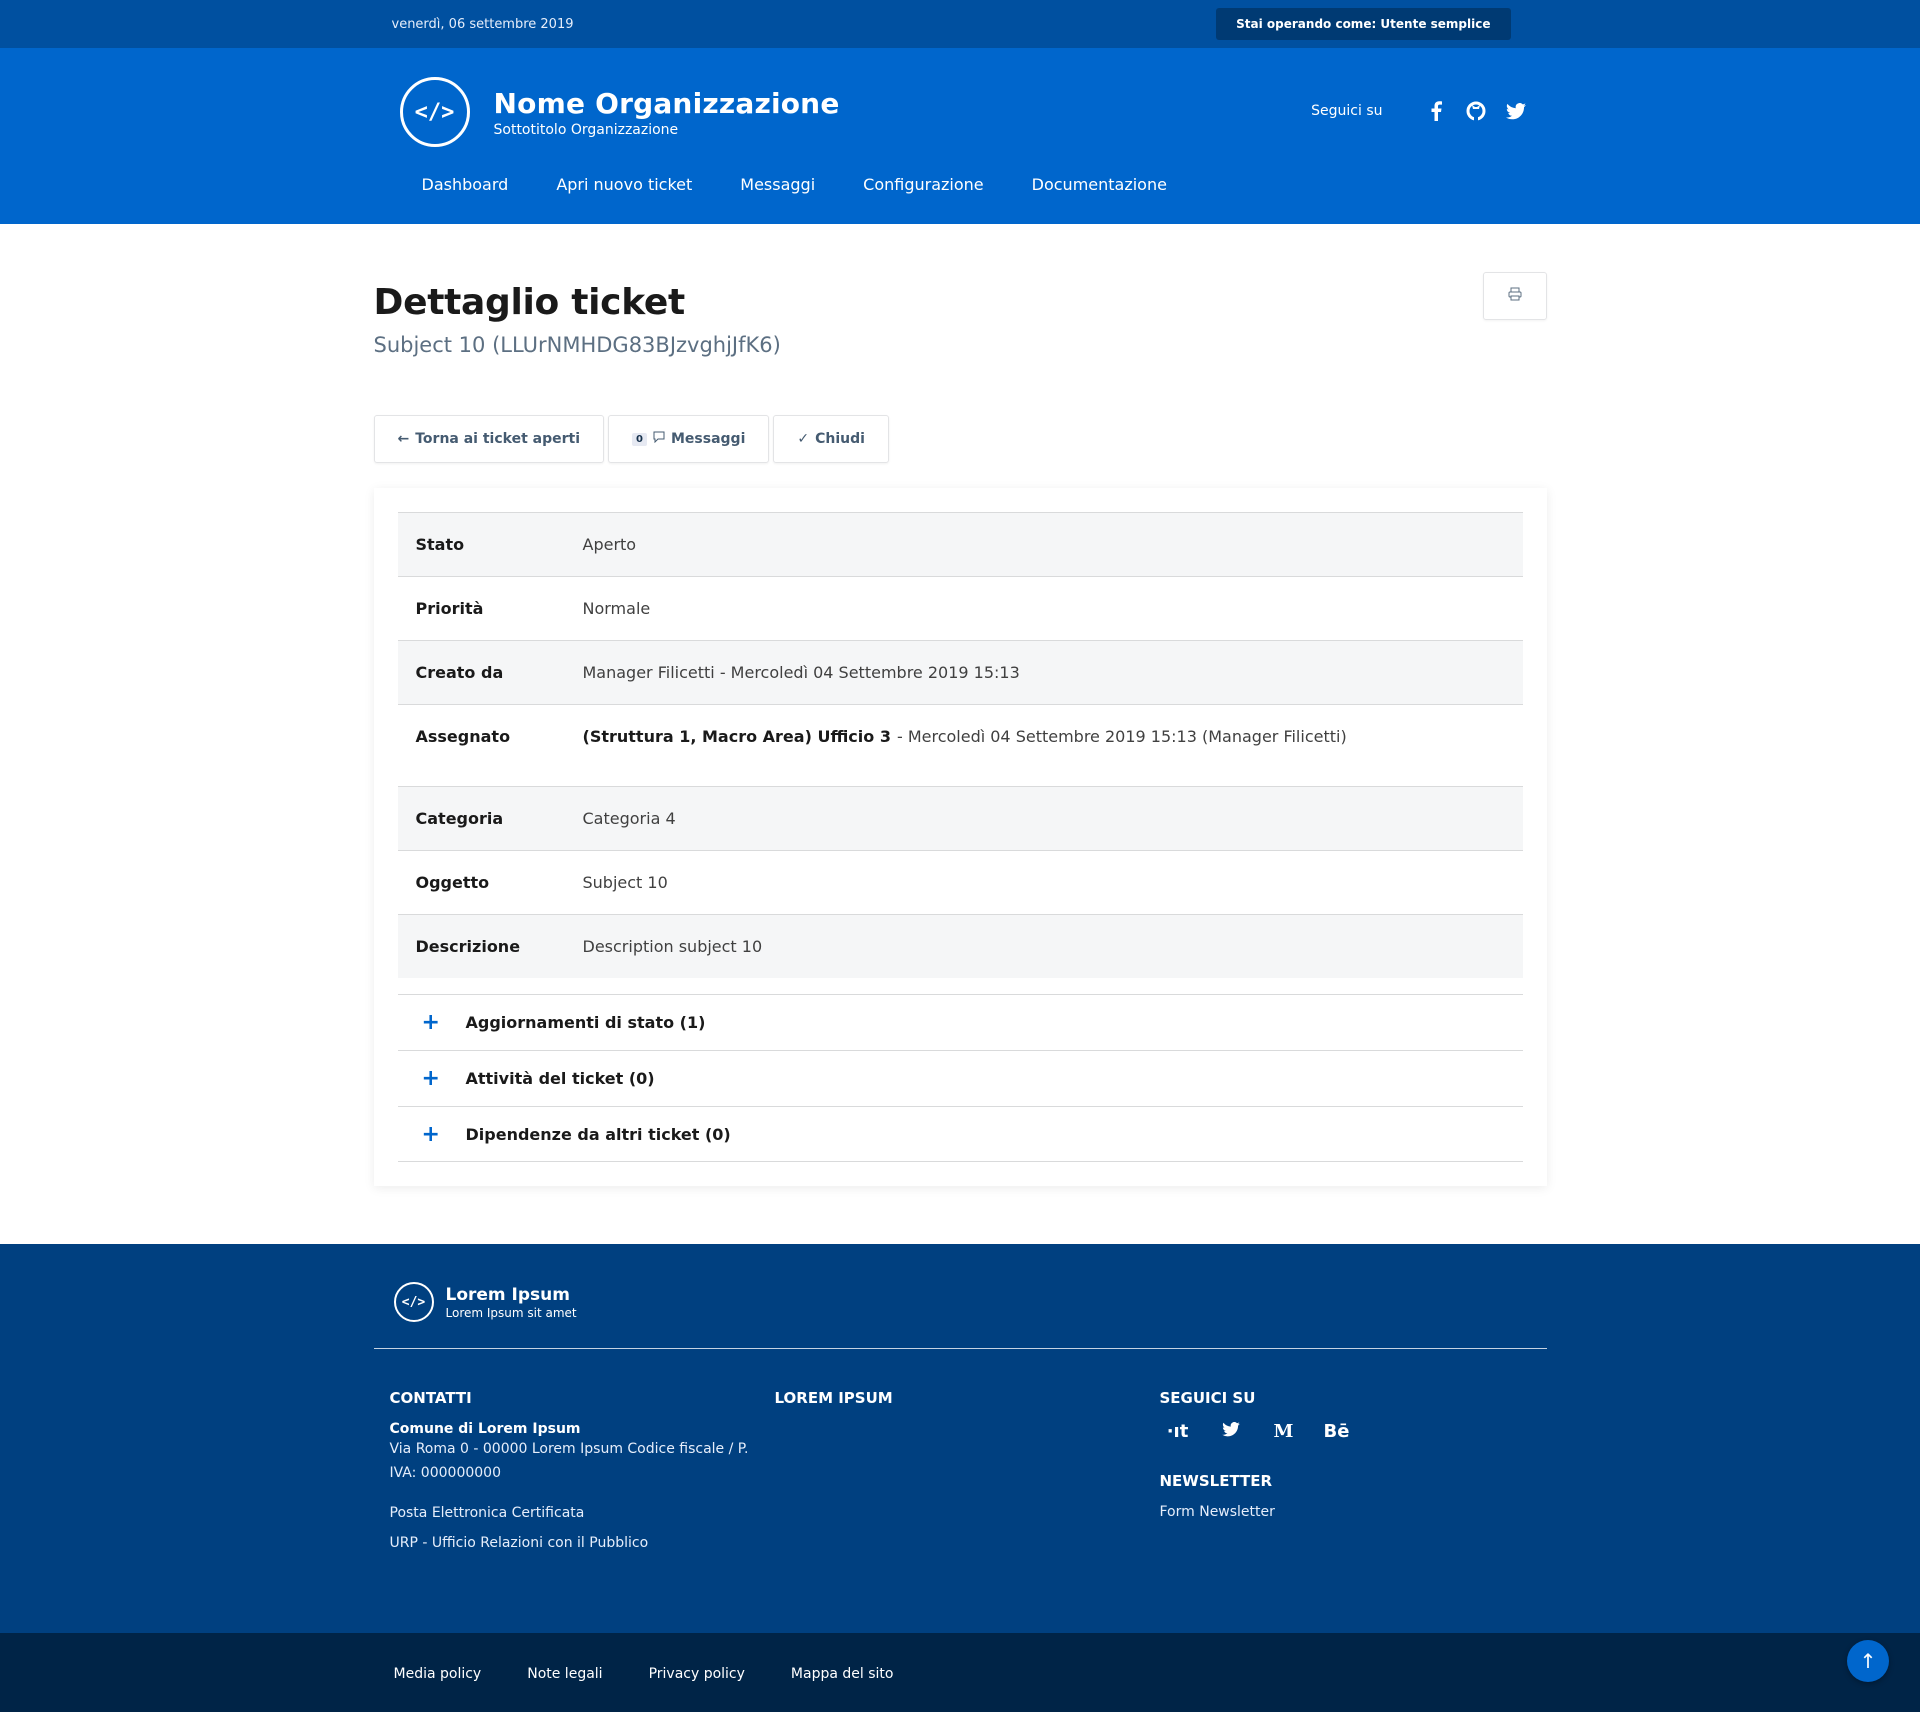 The image size is (1920, 1712). I want to click on social-label: Seguici su, so click(1347, 111).